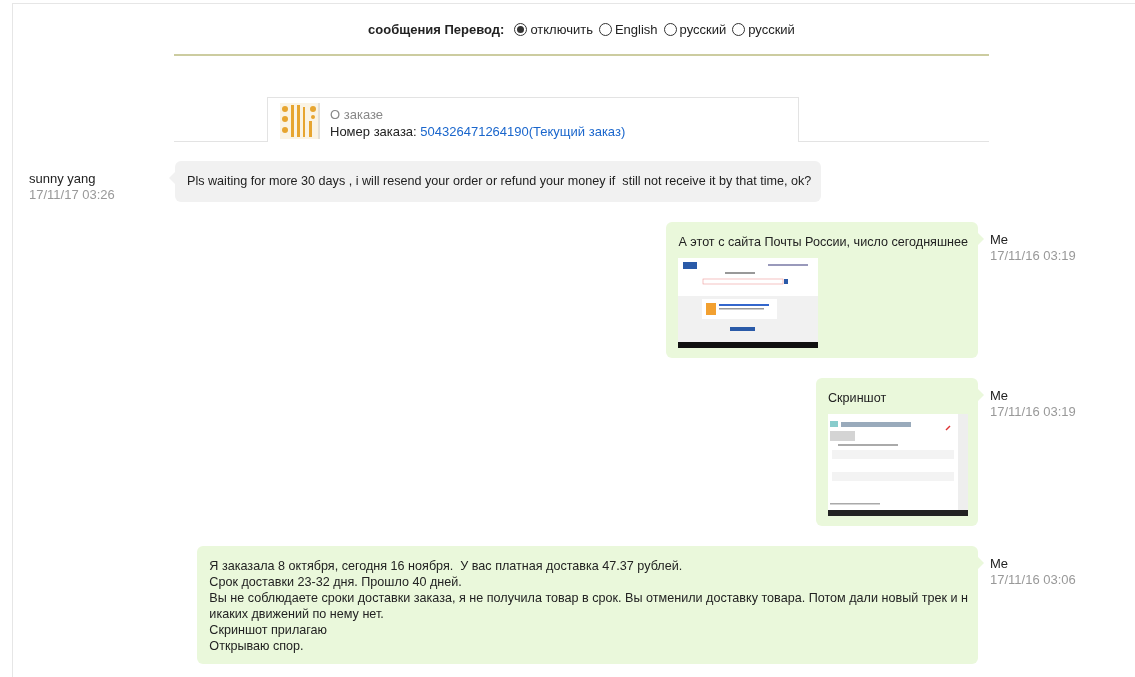  I want to click on radio-label: отключить, so click(561, 29).